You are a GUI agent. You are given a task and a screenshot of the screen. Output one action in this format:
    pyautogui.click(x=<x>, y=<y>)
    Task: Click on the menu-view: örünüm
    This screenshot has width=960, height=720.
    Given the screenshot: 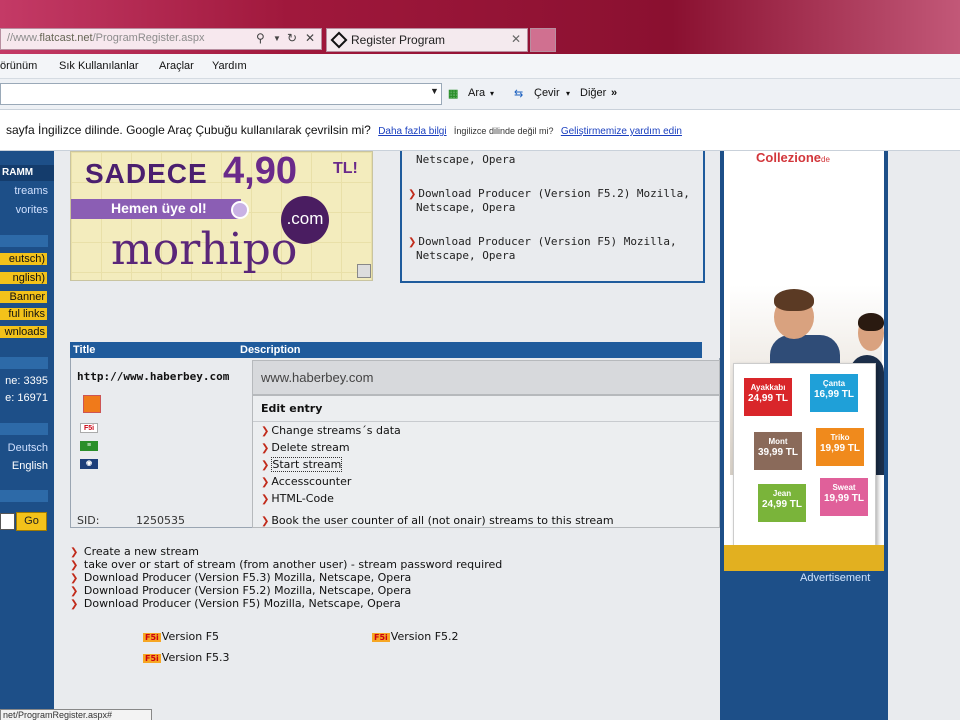 What is the action you would take?
    pyautogui.click(x=18, y=66)
    